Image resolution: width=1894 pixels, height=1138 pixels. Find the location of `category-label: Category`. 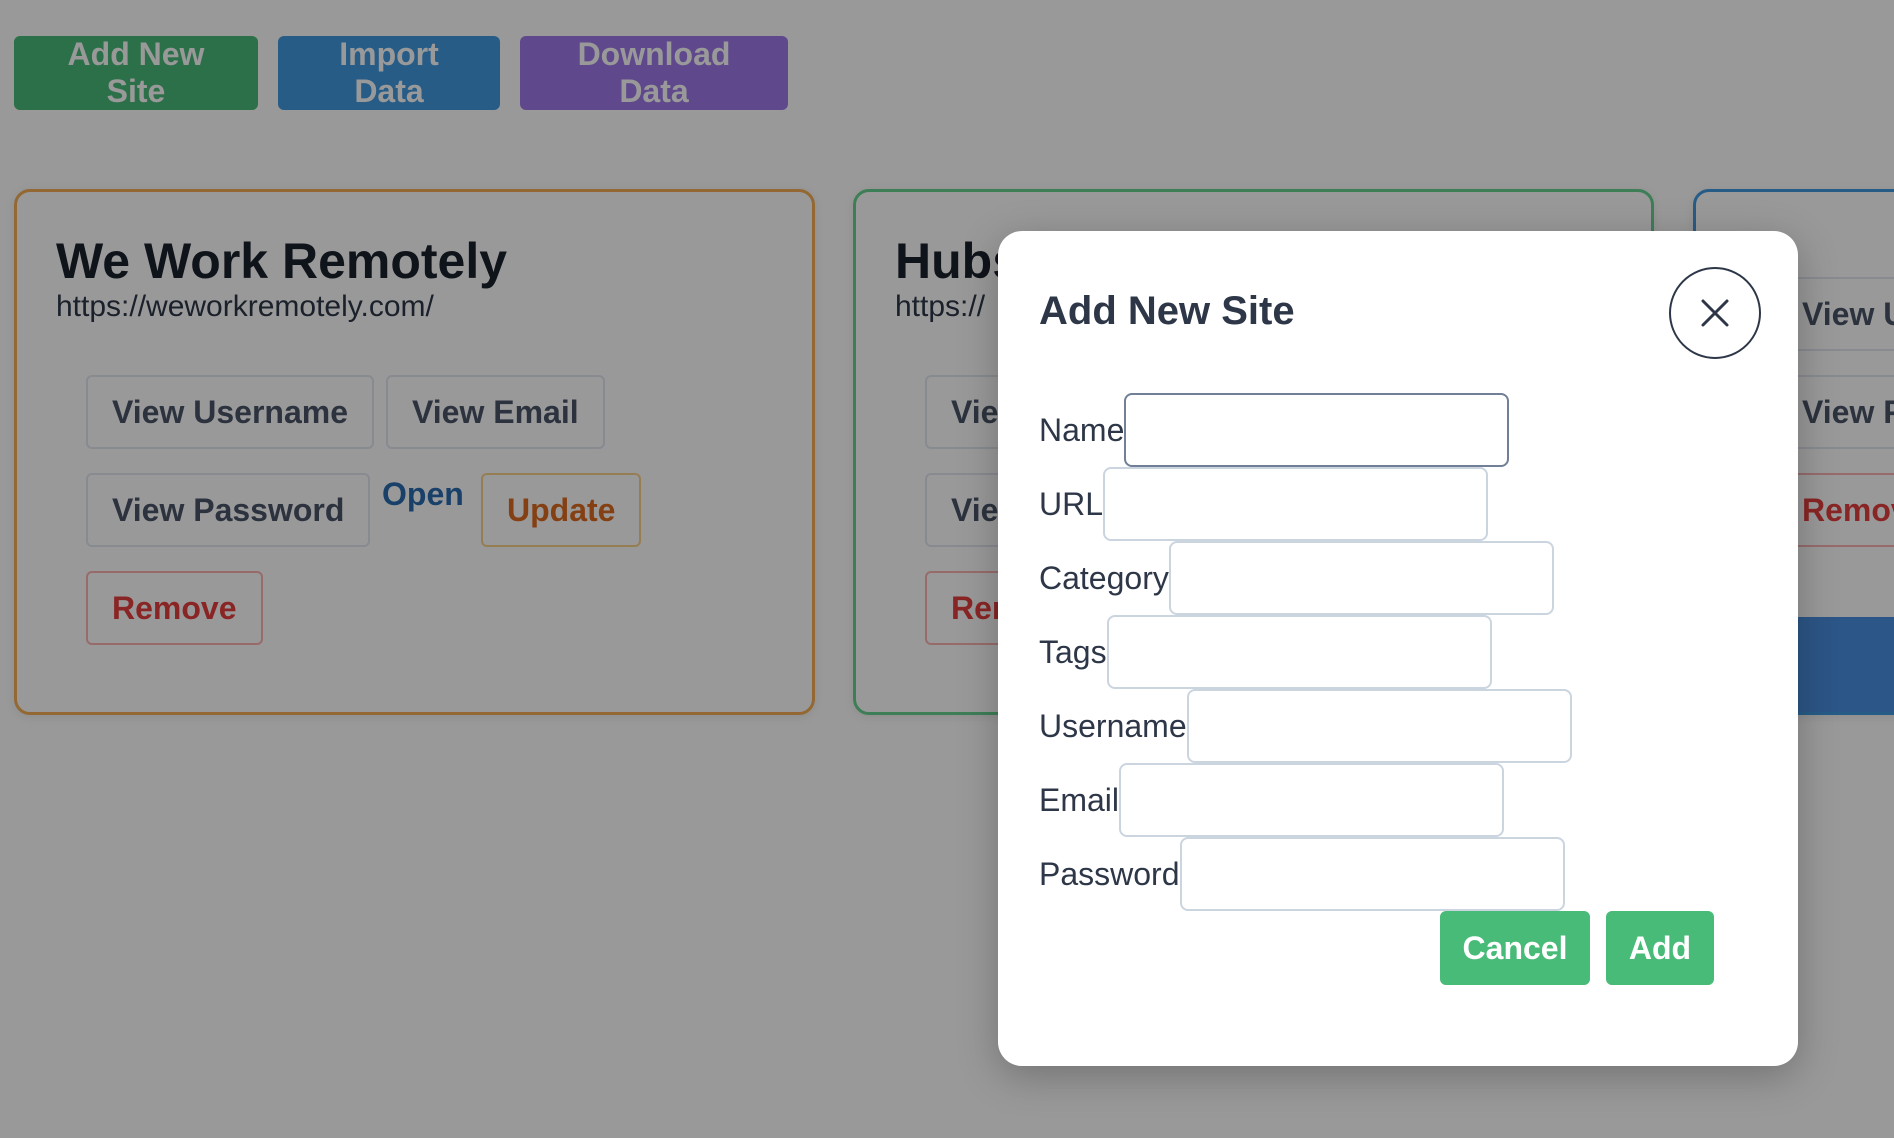

category-label: Category is located at coordinates (1104, 577).